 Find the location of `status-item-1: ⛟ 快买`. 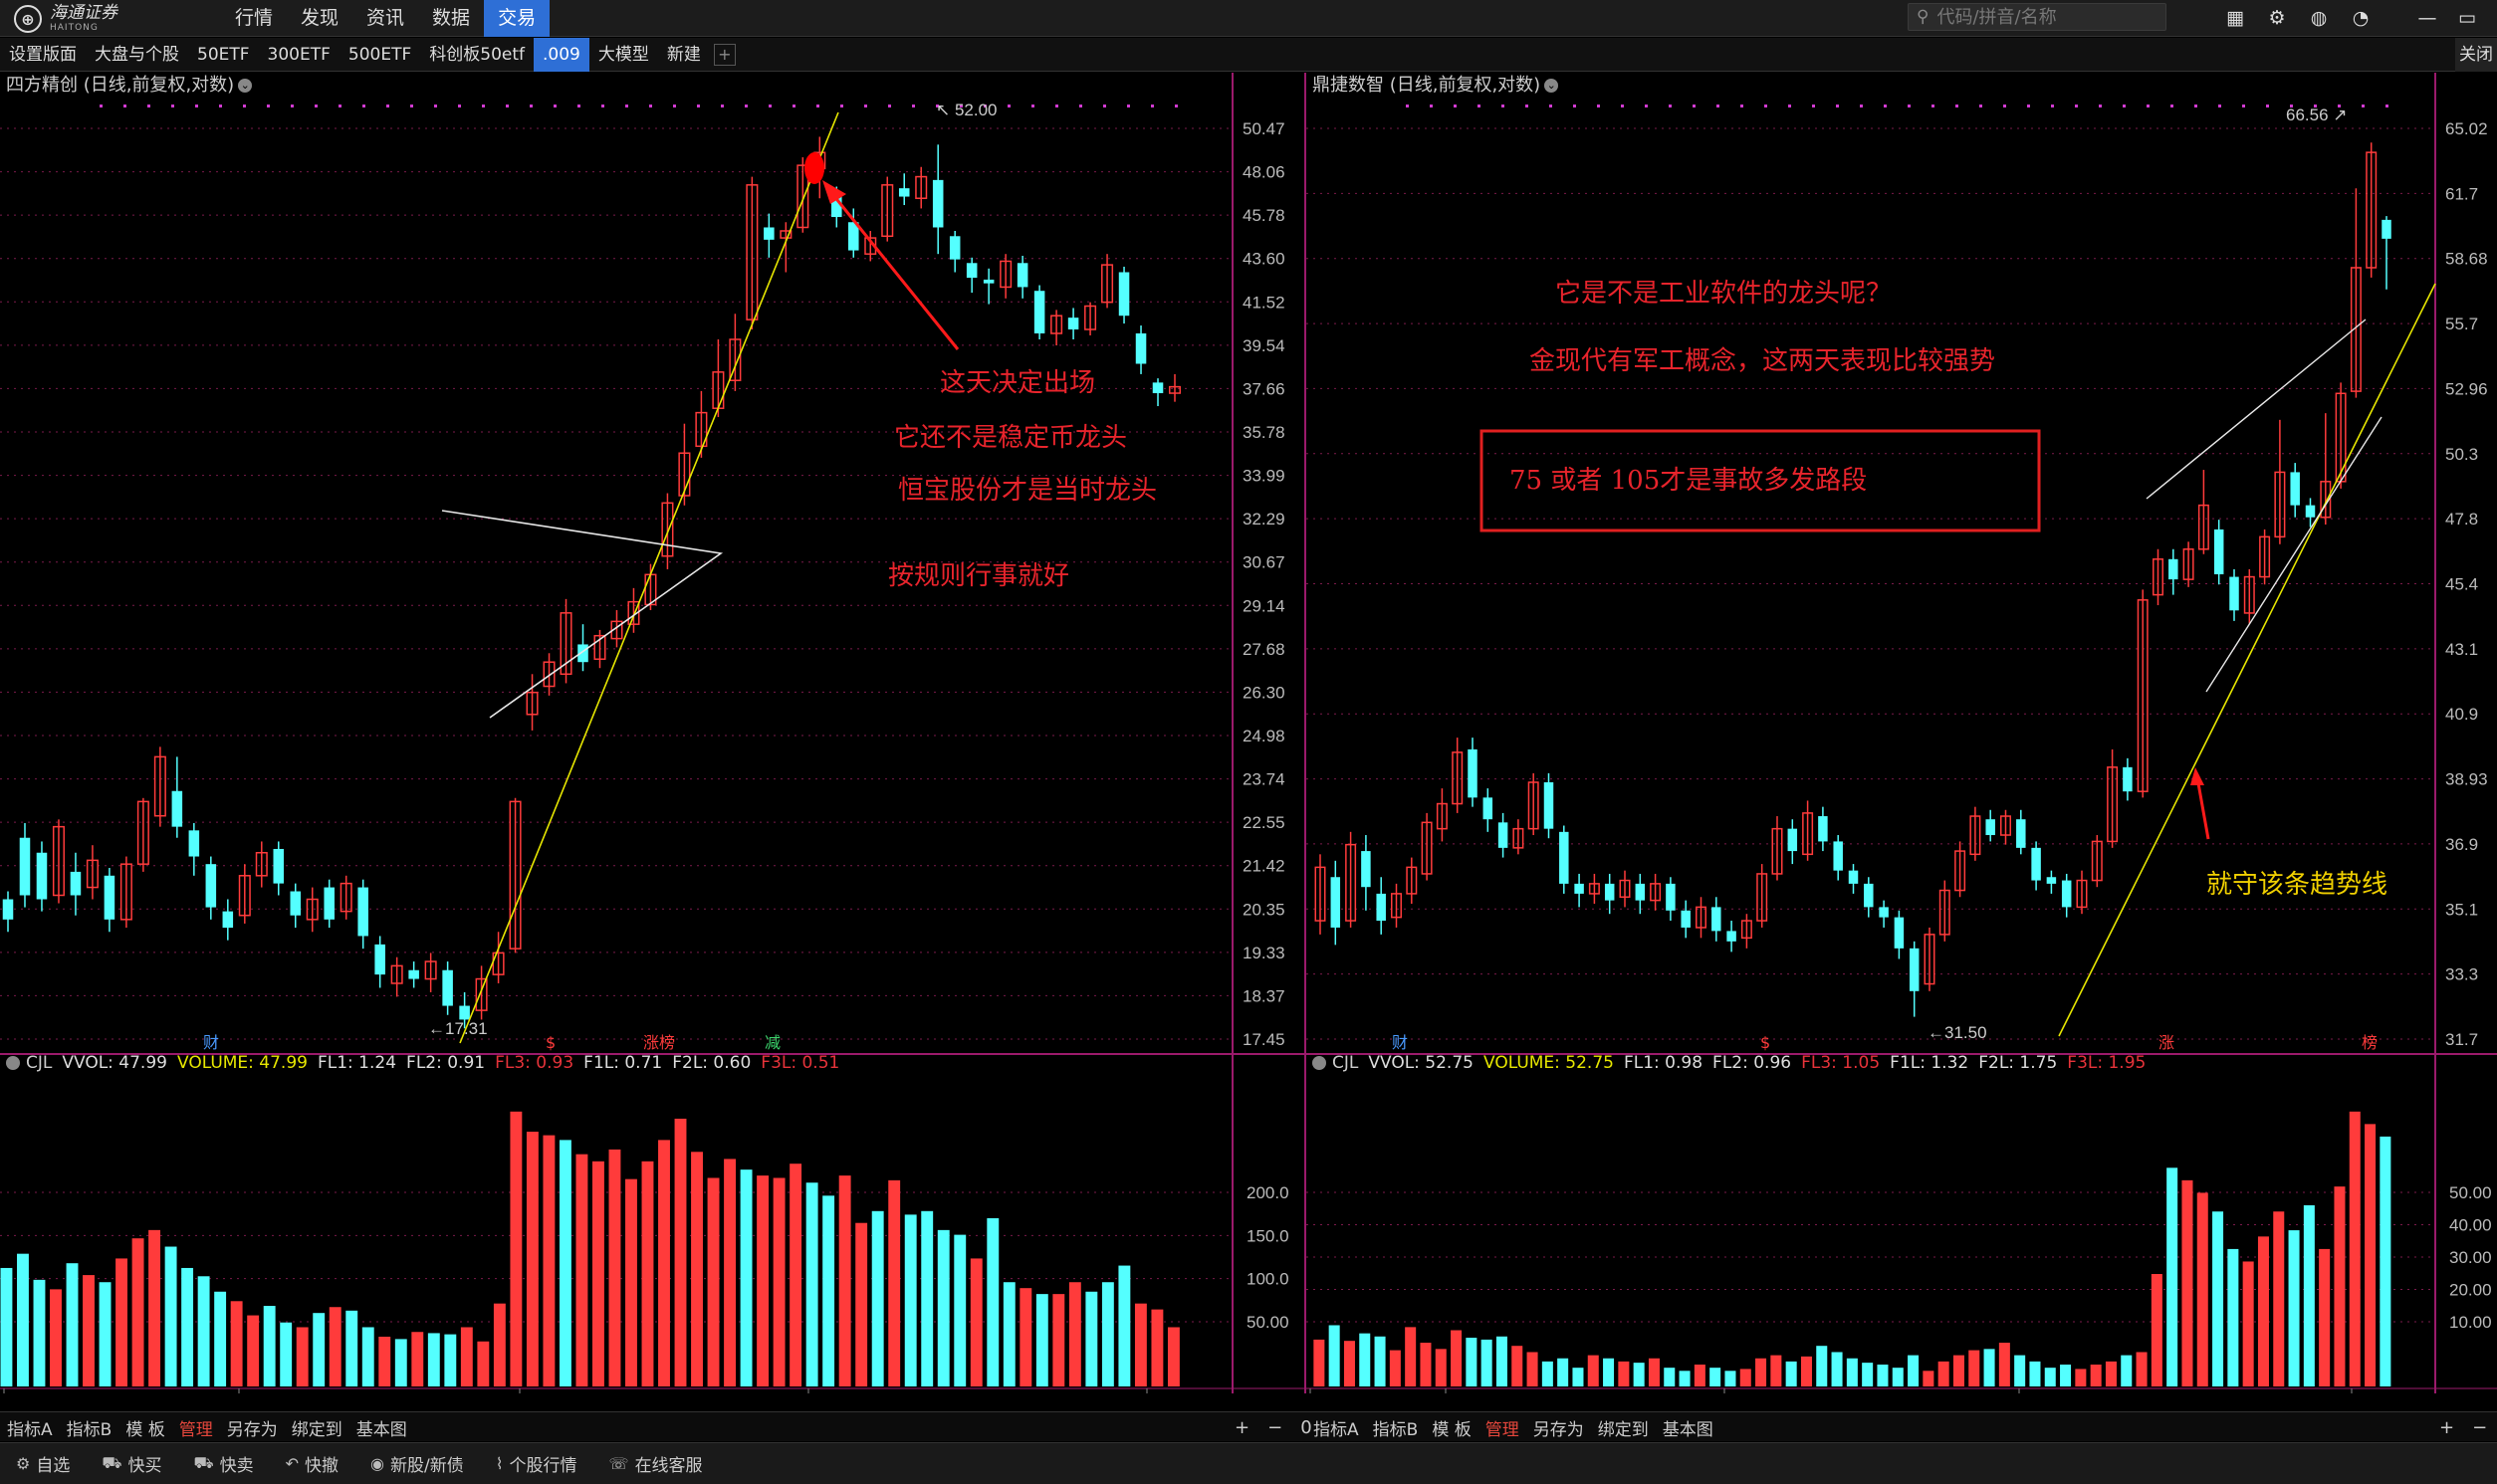

status-item-1: ⛟ 快买 is located at coordinates (131, 1464).